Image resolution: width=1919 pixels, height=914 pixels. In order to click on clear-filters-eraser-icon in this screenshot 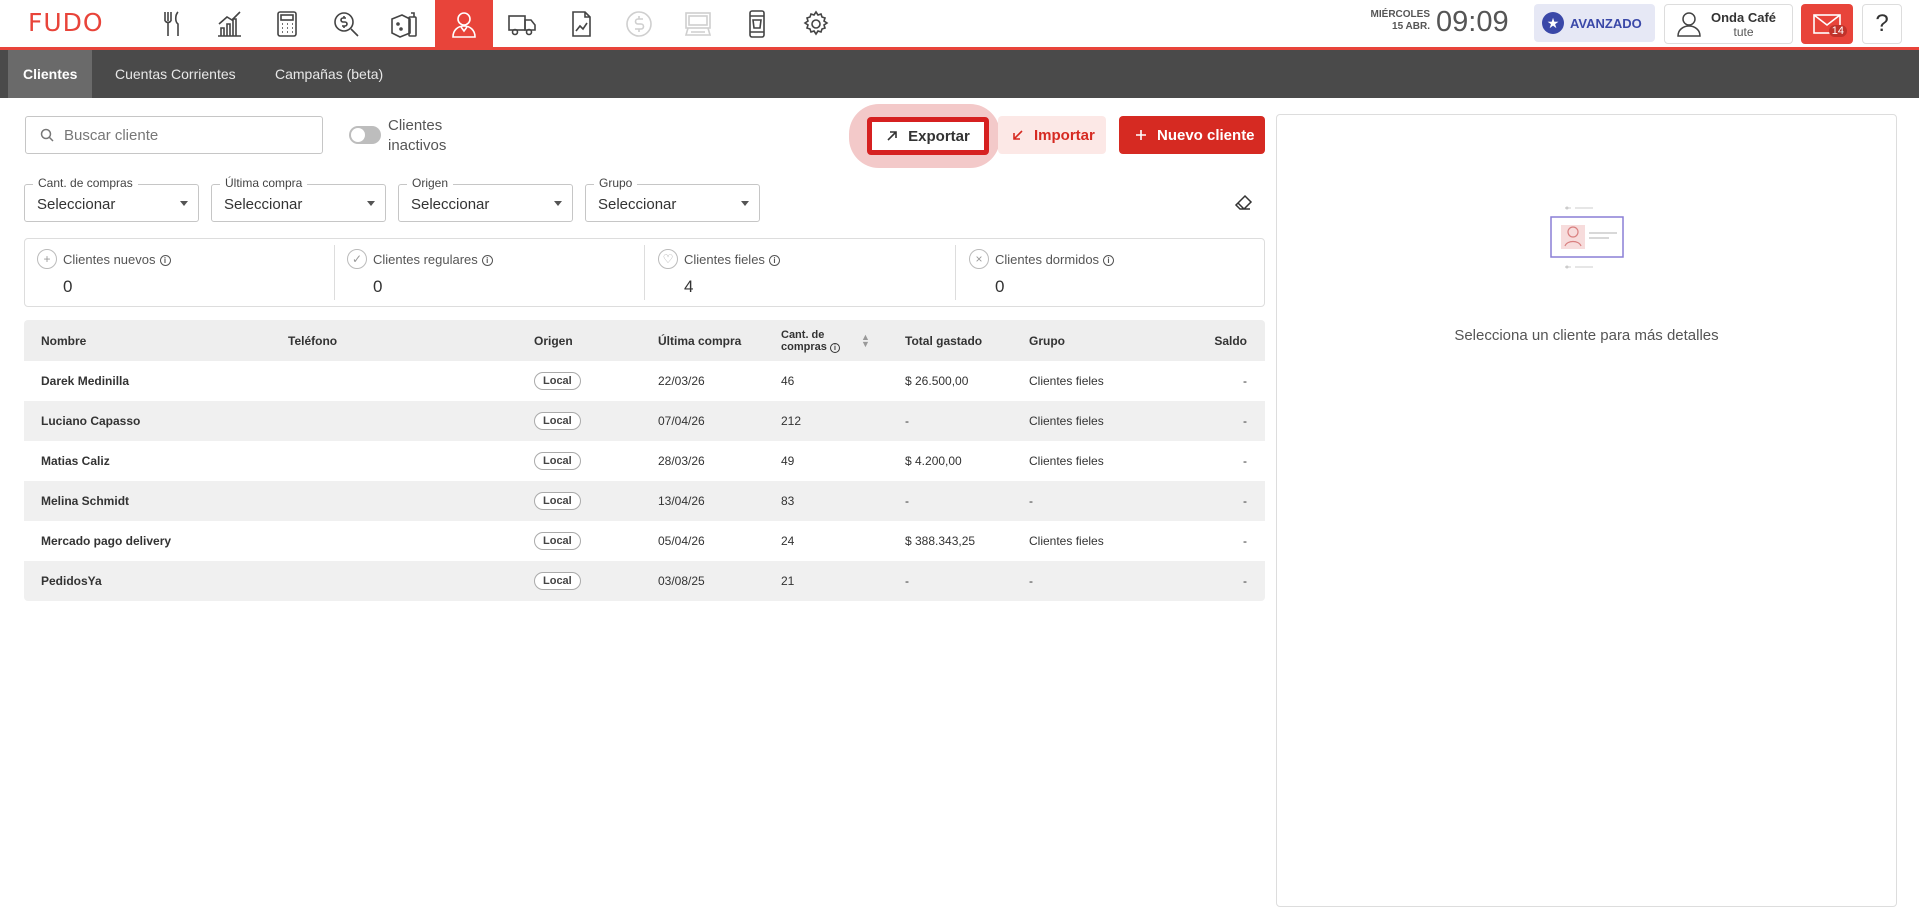, I will do `click(1243, 204)`.